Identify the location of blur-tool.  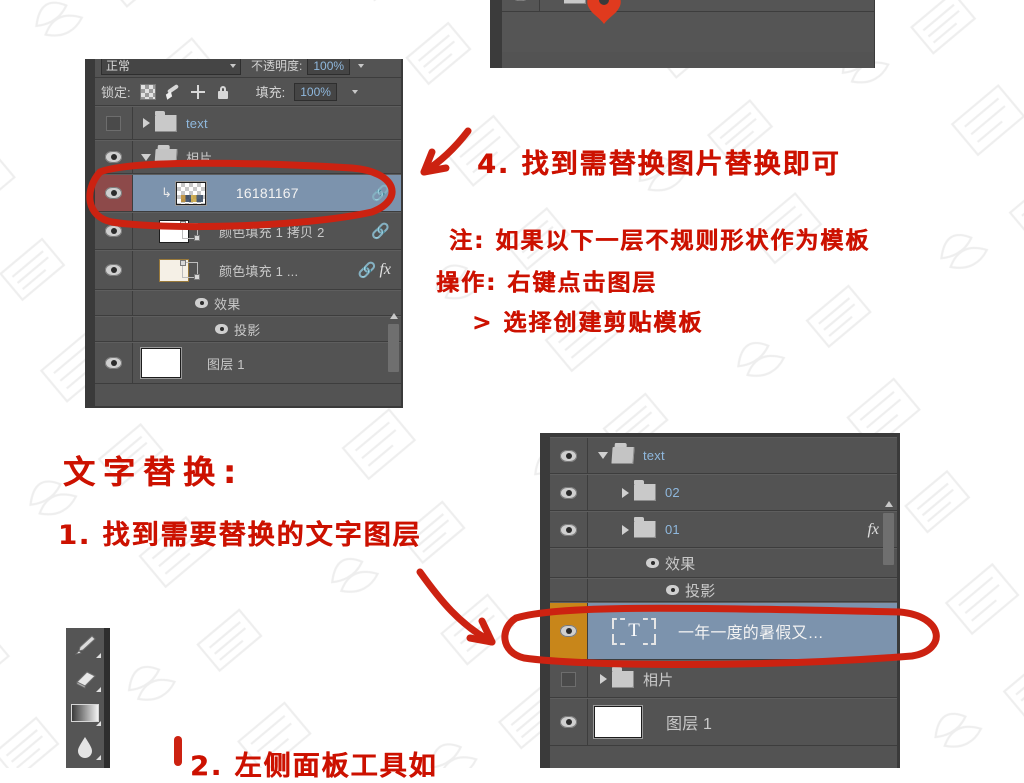
(85, 747).